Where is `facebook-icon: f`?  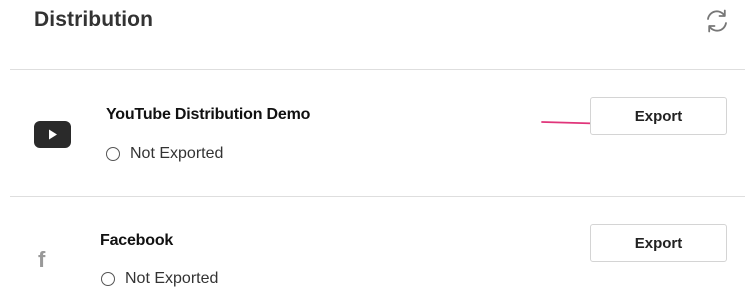 facebook-icon: f is located at coordinates (42, 259).